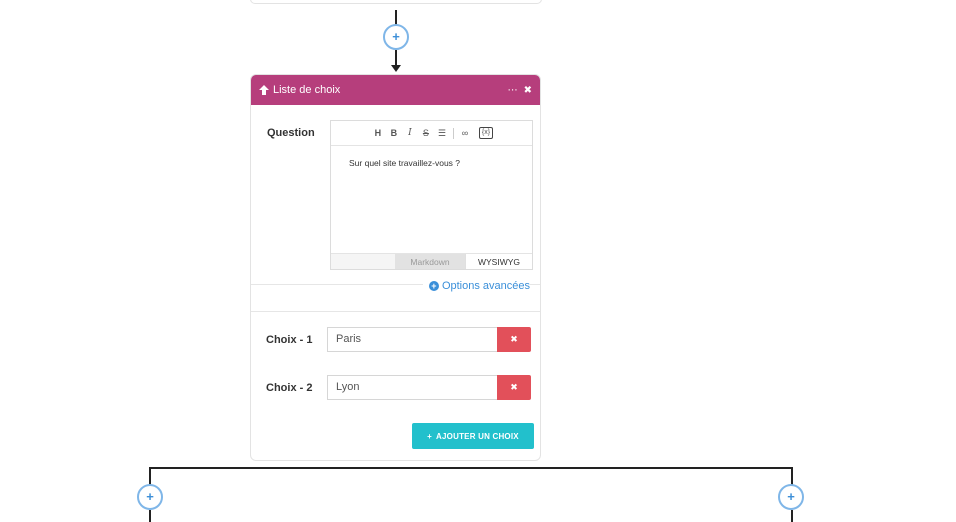 The height and width of the screenshot is (522, 956). I want to click on question-label: Question, so click(291, 133).